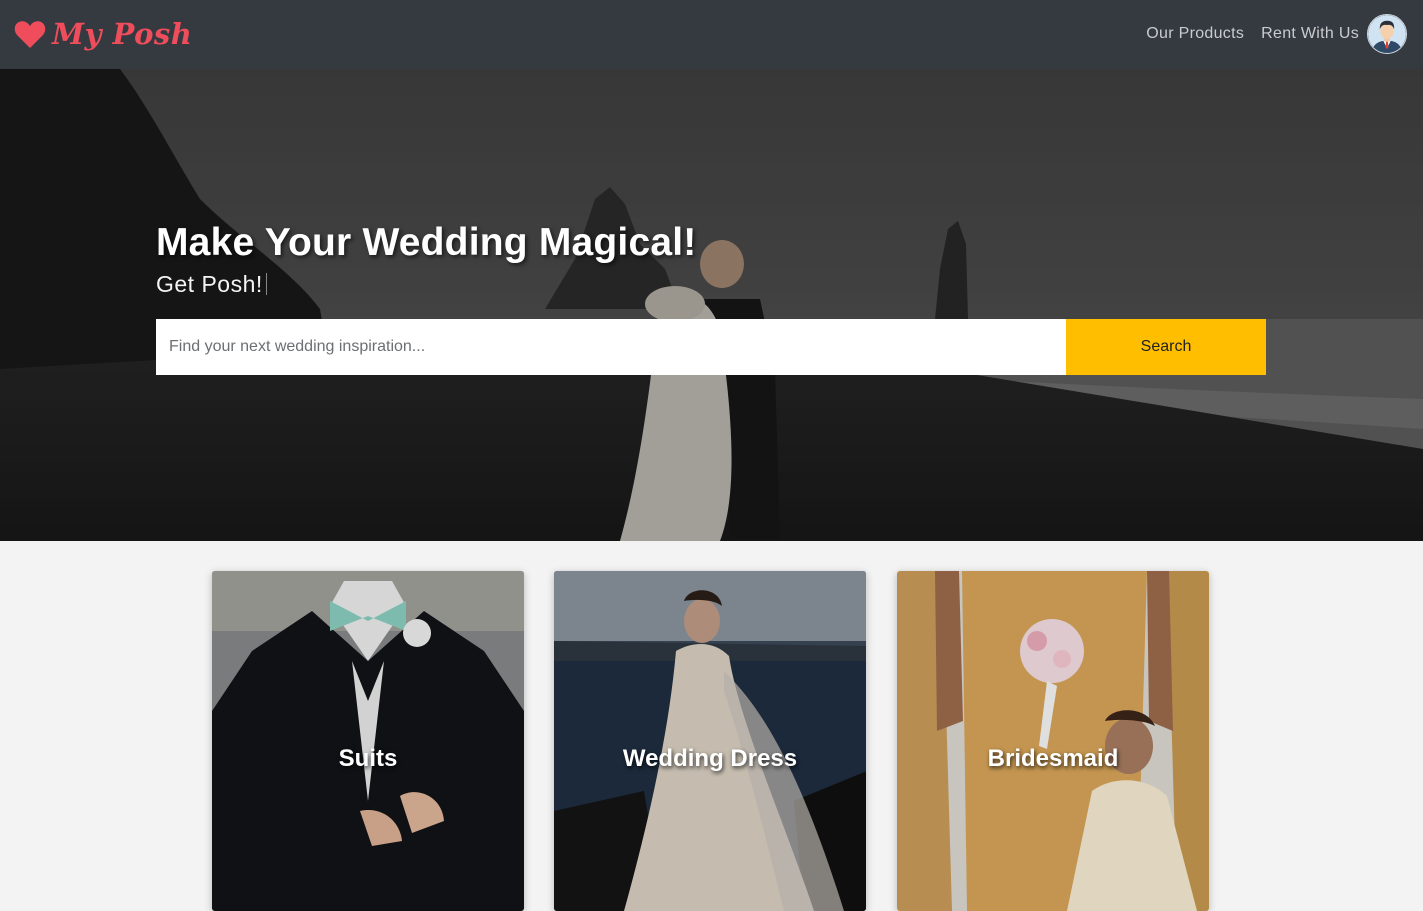 The image size is (1423, 911). What do you see at coordinates (266, 284) in the screenshot?
I see `typing-caret` at bounding box center [266, 284].